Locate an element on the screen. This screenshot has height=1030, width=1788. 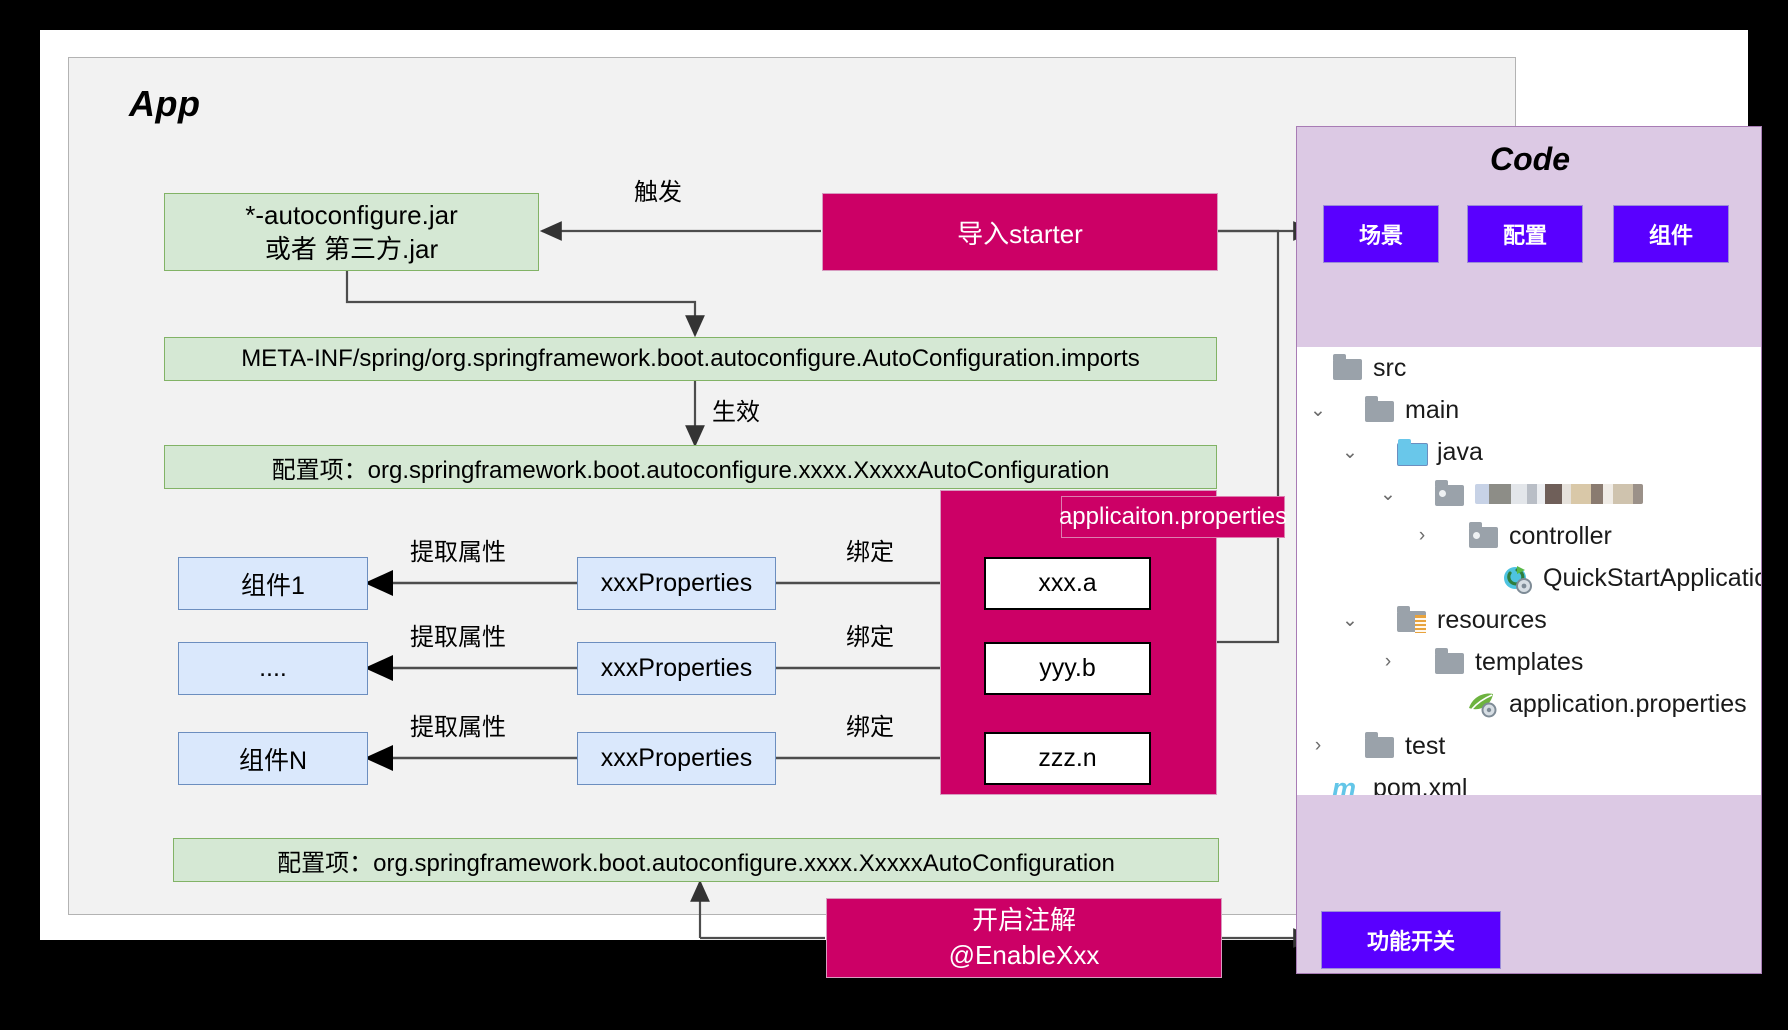
tree-item-test: › test is located at coordinates (1529, 746).